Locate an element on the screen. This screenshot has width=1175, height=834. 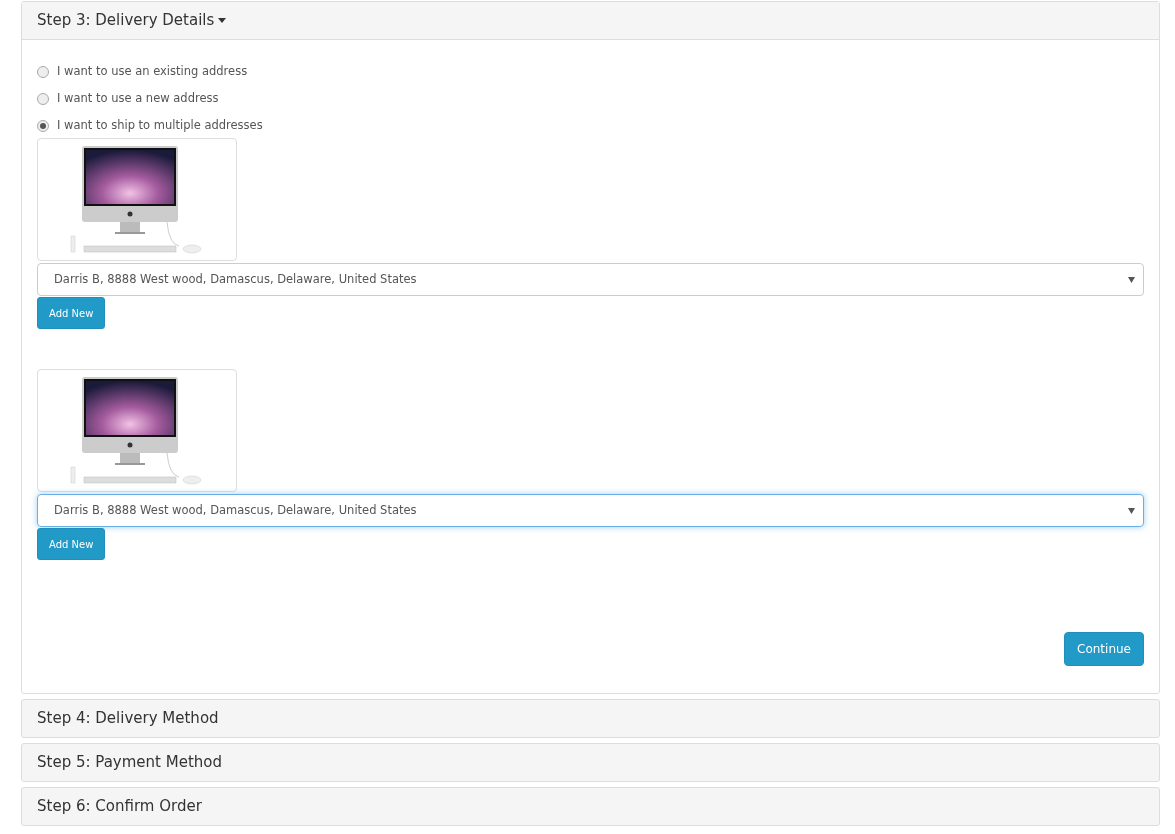
radio-label: I want to use a new address is located at coordinates (138, 98).